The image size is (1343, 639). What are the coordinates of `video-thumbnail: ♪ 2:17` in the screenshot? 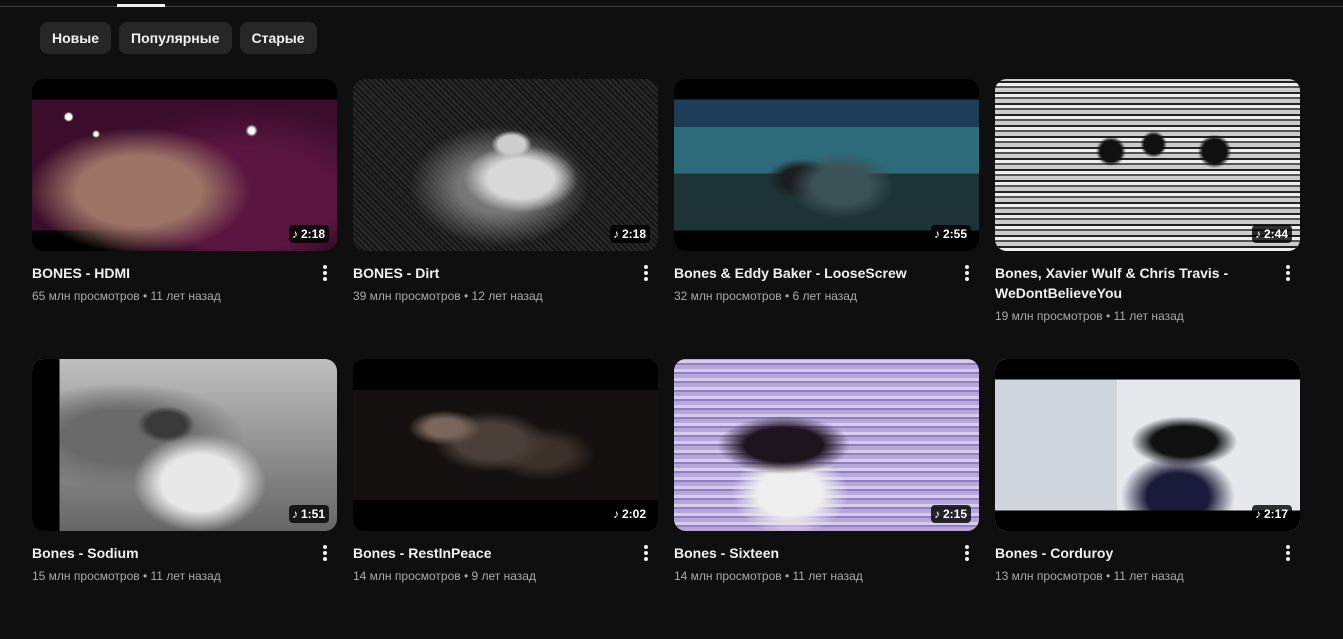 It's located at (1147, 445).